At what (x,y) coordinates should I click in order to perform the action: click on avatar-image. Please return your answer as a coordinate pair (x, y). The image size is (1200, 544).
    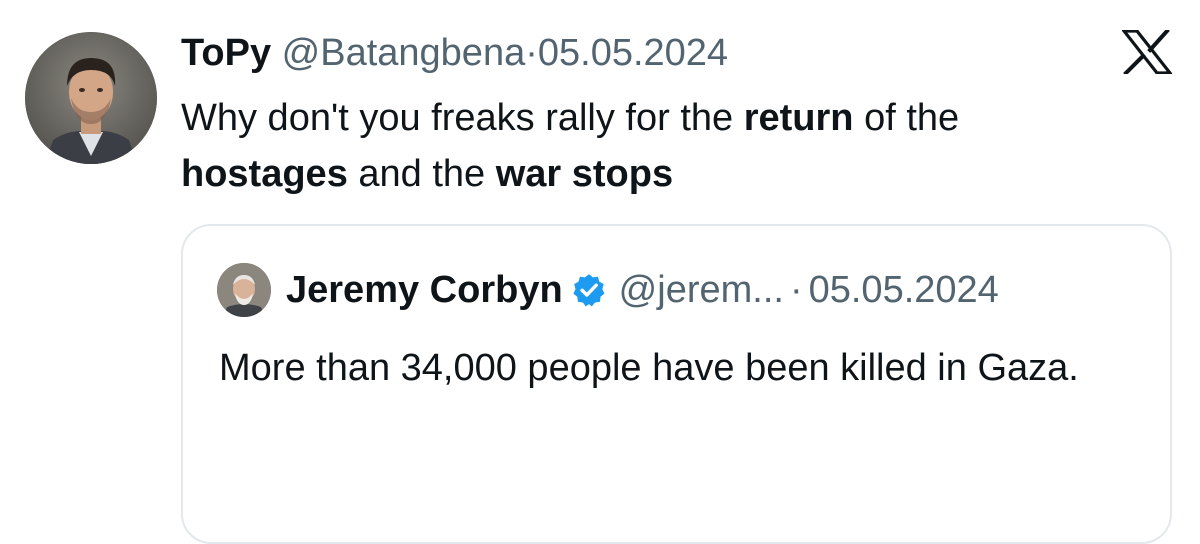
    Looking at the image, I should click on (91, 98).